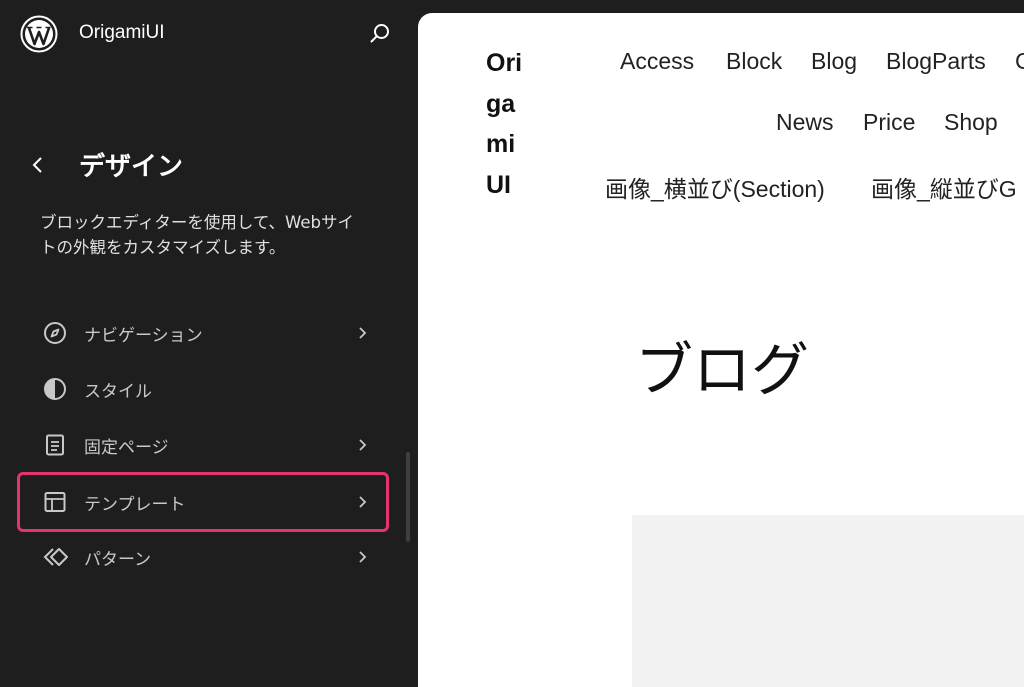  Describe the element at coordinates (834, 61) in the screenshot. I see `menu-link-blog: Blog` at that location.